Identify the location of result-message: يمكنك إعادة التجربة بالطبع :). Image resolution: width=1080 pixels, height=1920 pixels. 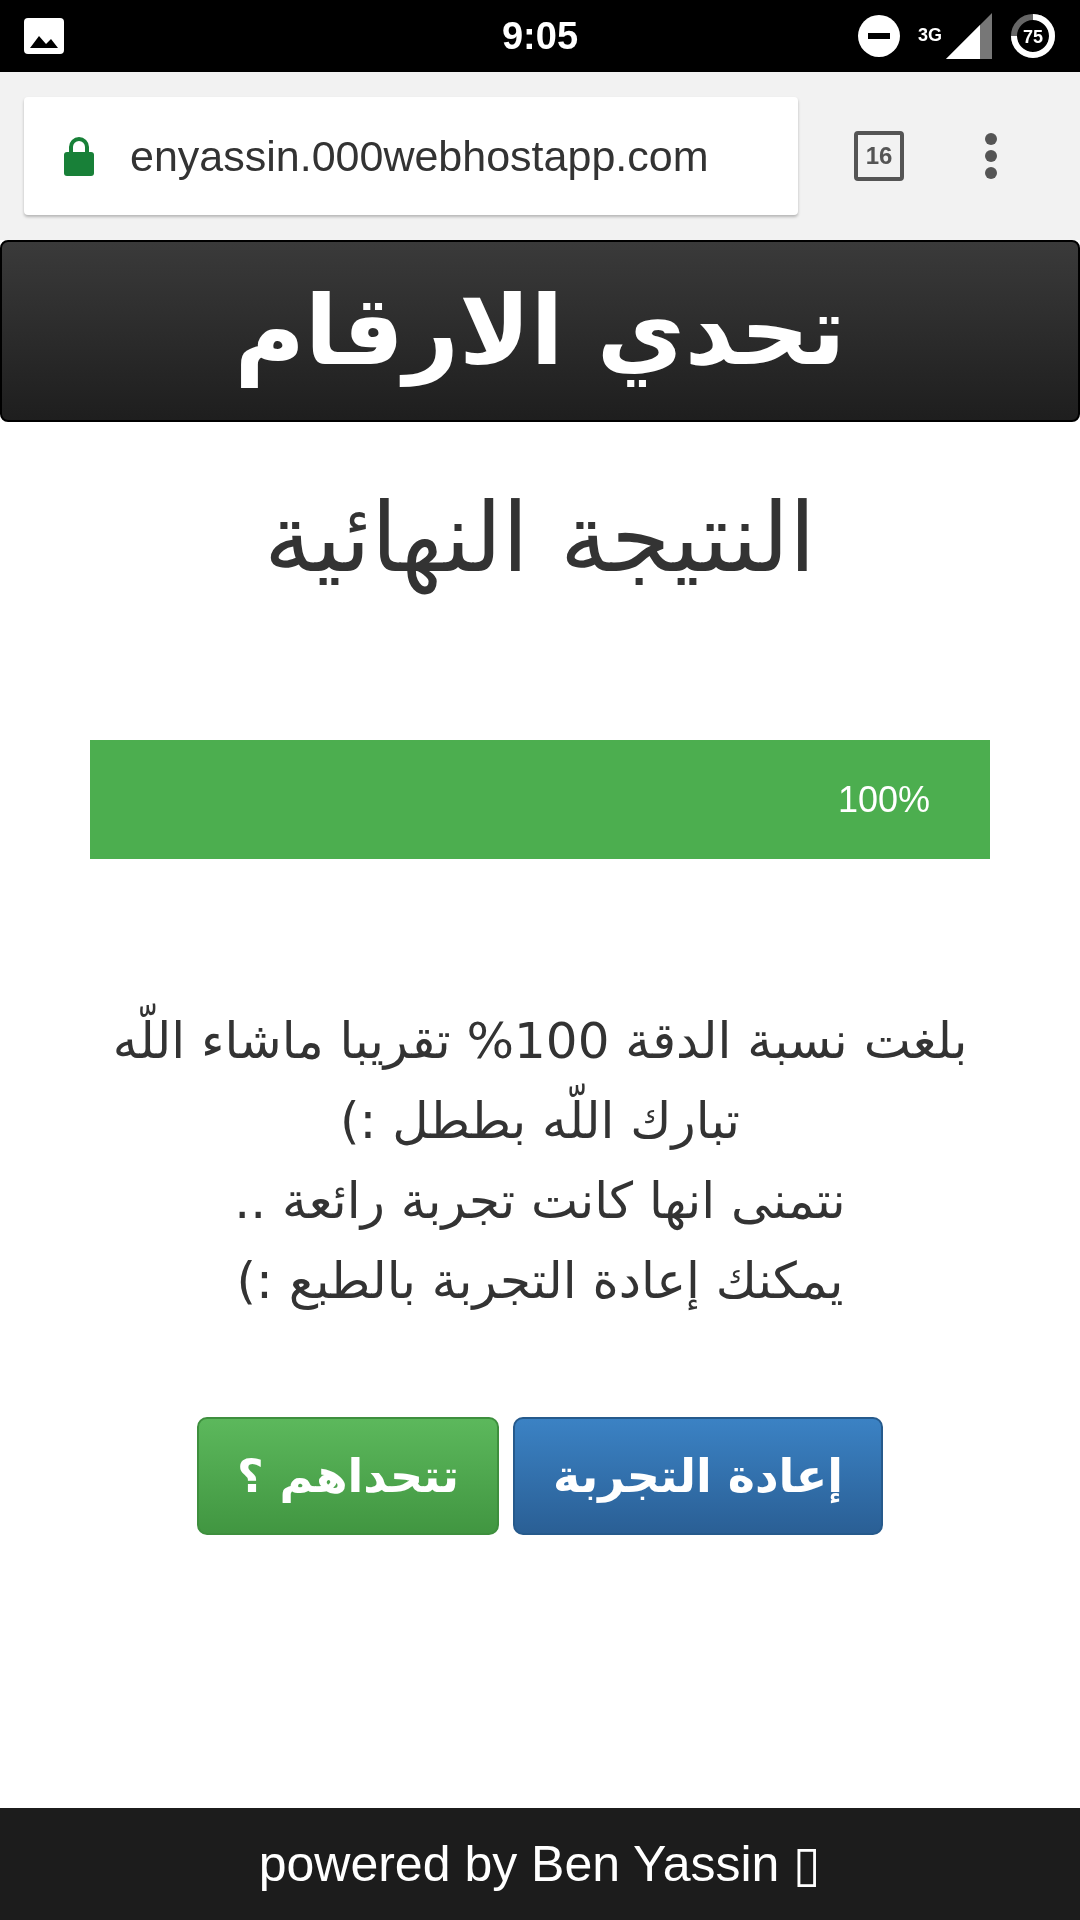
(540, 1281).